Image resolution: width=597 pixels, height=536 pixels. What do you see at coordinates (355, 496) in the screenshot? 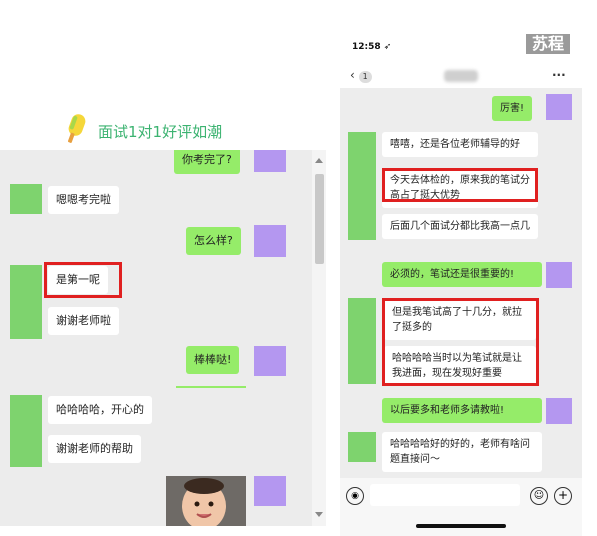
I see `voice-icon: ◉` at bounding box center [355, 496].